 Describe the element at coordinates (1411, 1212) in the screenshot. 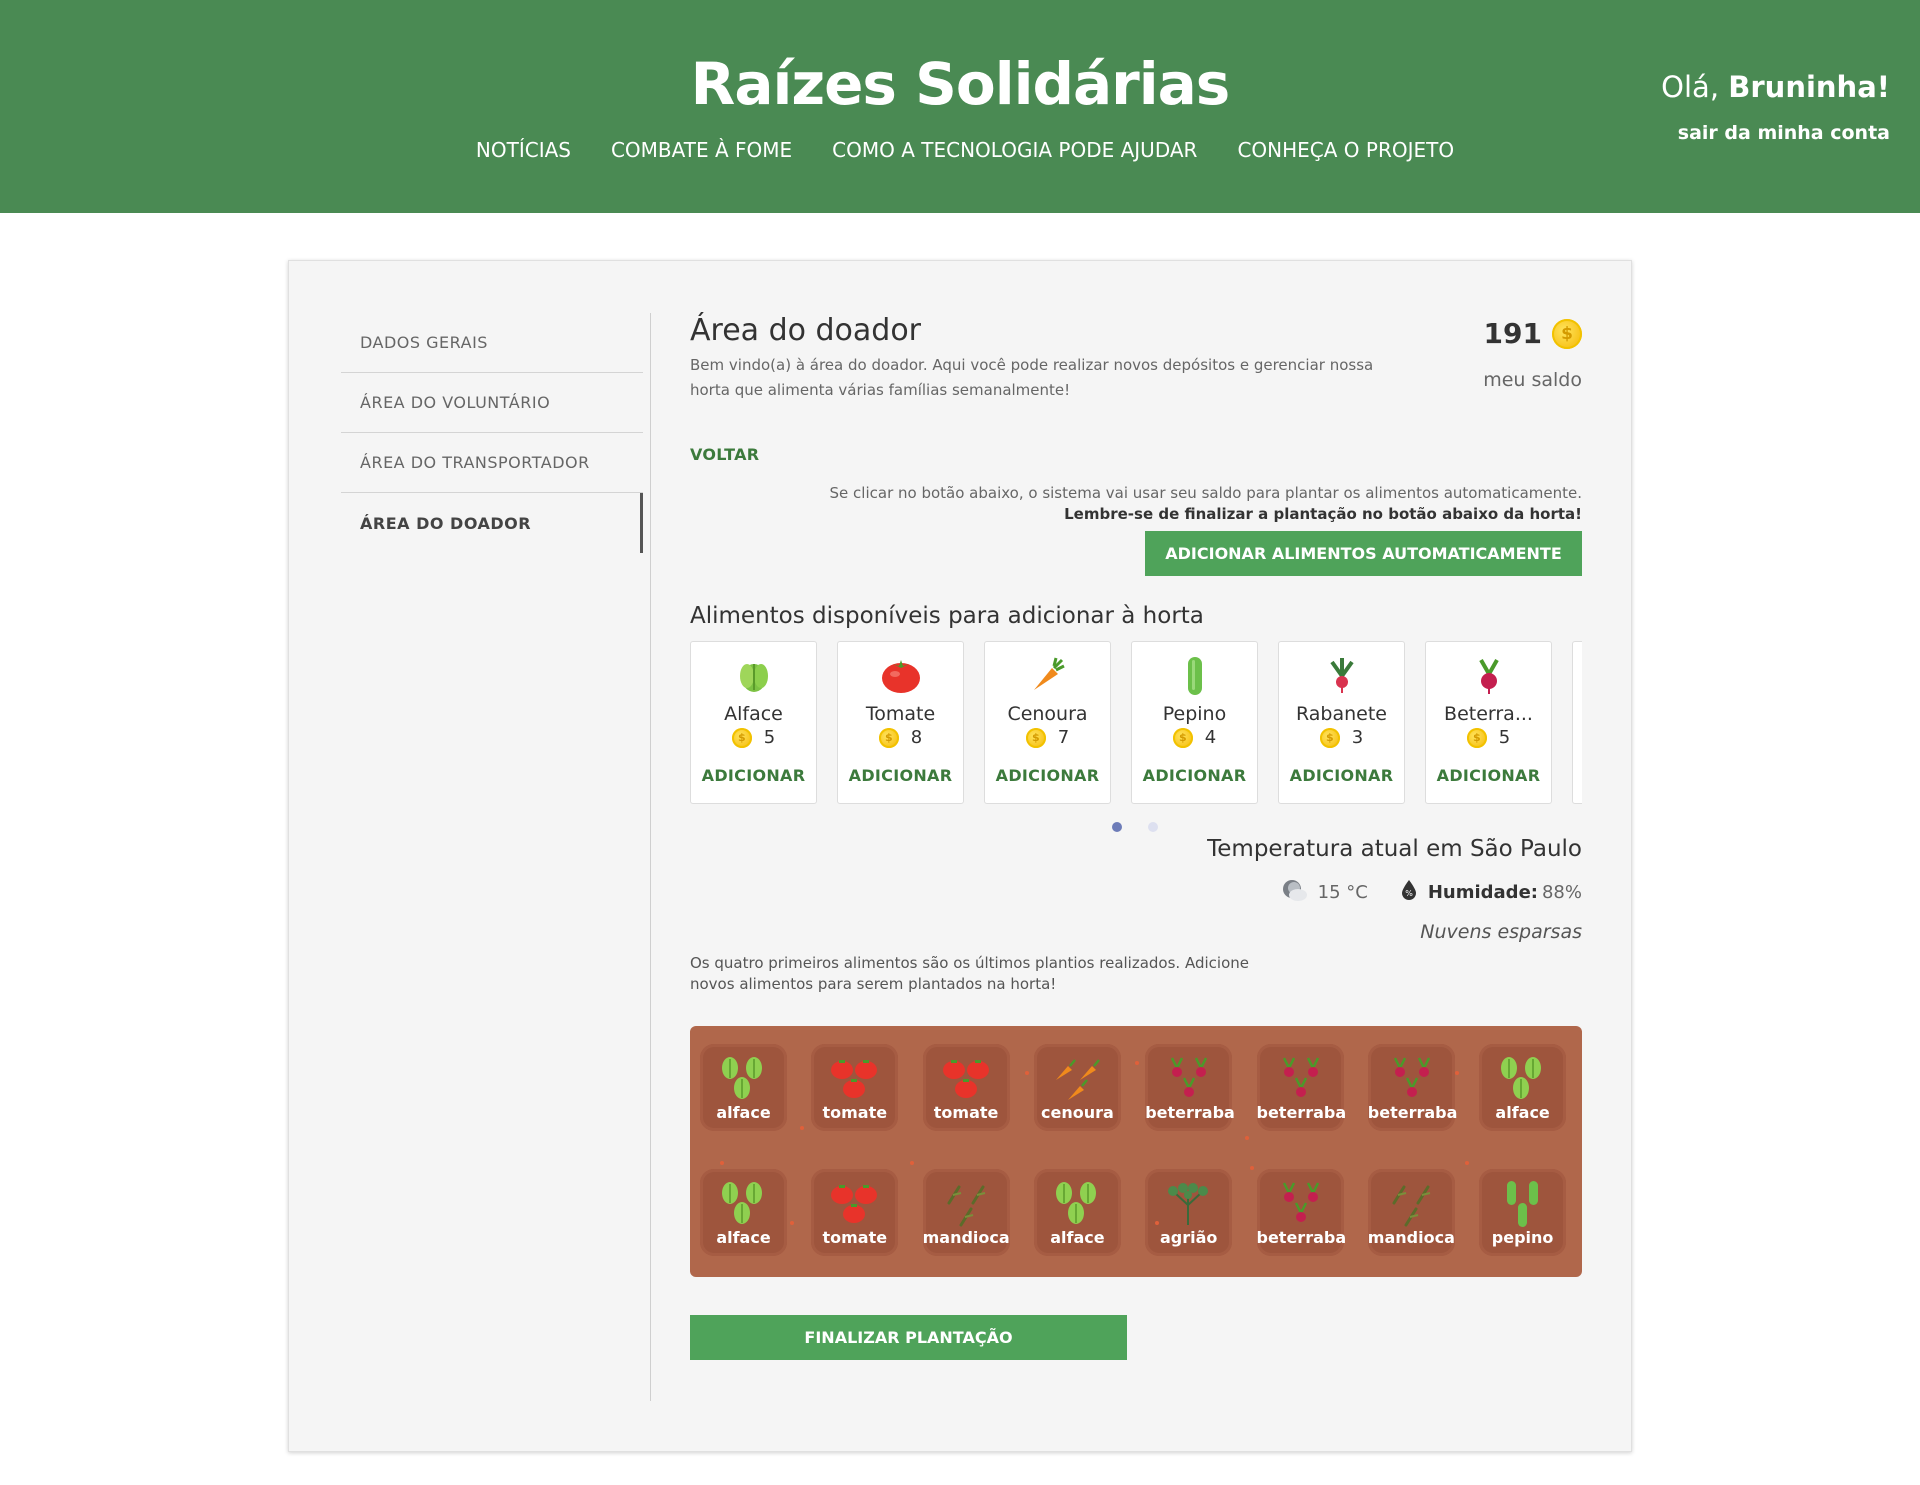

I see `garden-plot: mandioca` at that location.